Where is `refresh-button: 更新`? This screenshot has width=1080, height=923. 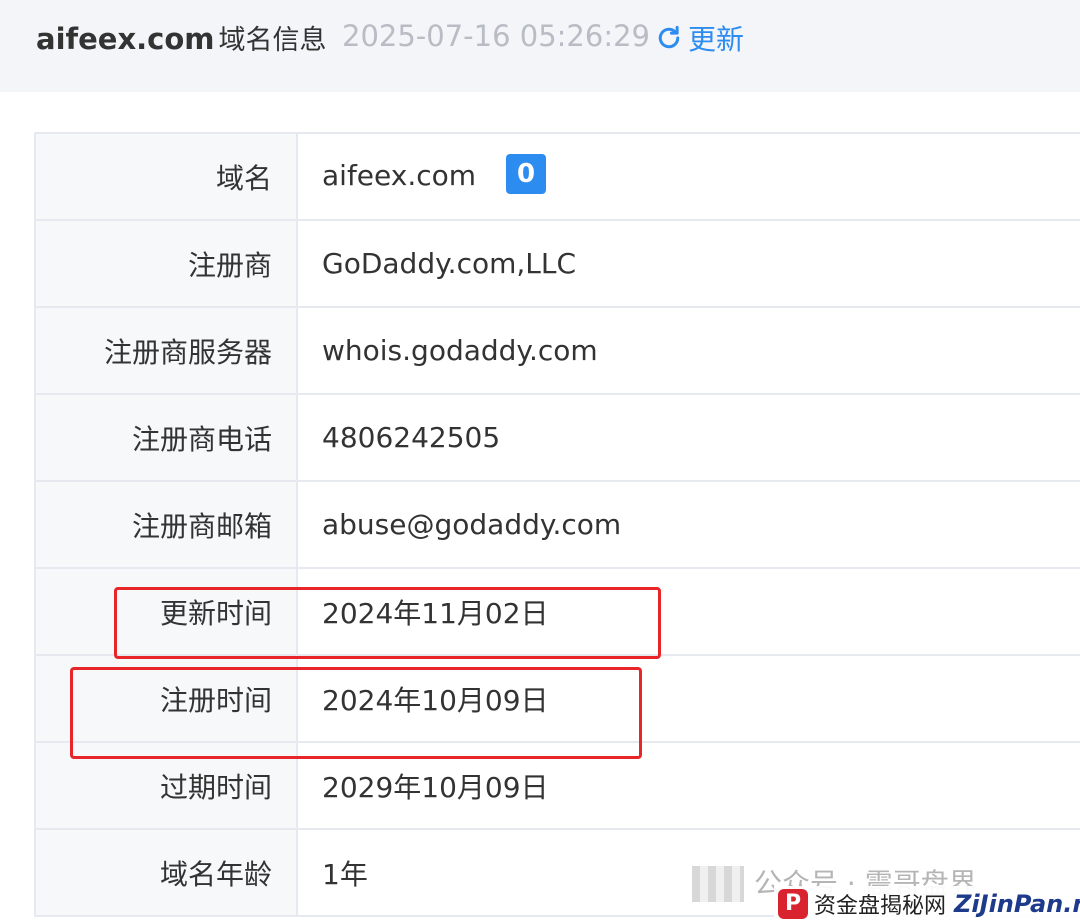 refresh-button: 更新 is located at coordinates (699, 38).